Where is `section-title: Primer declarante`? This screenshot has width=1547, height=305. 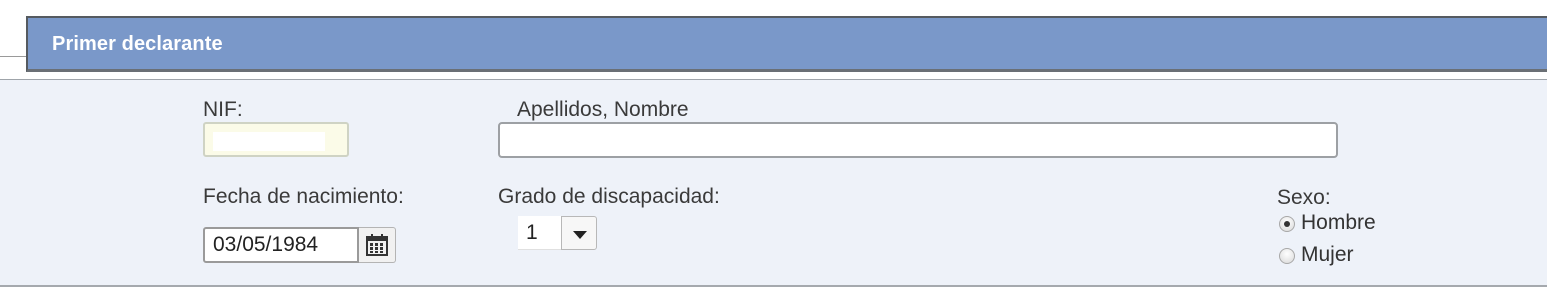
section-title: Primer declarante is located at coordinates (137, 44).